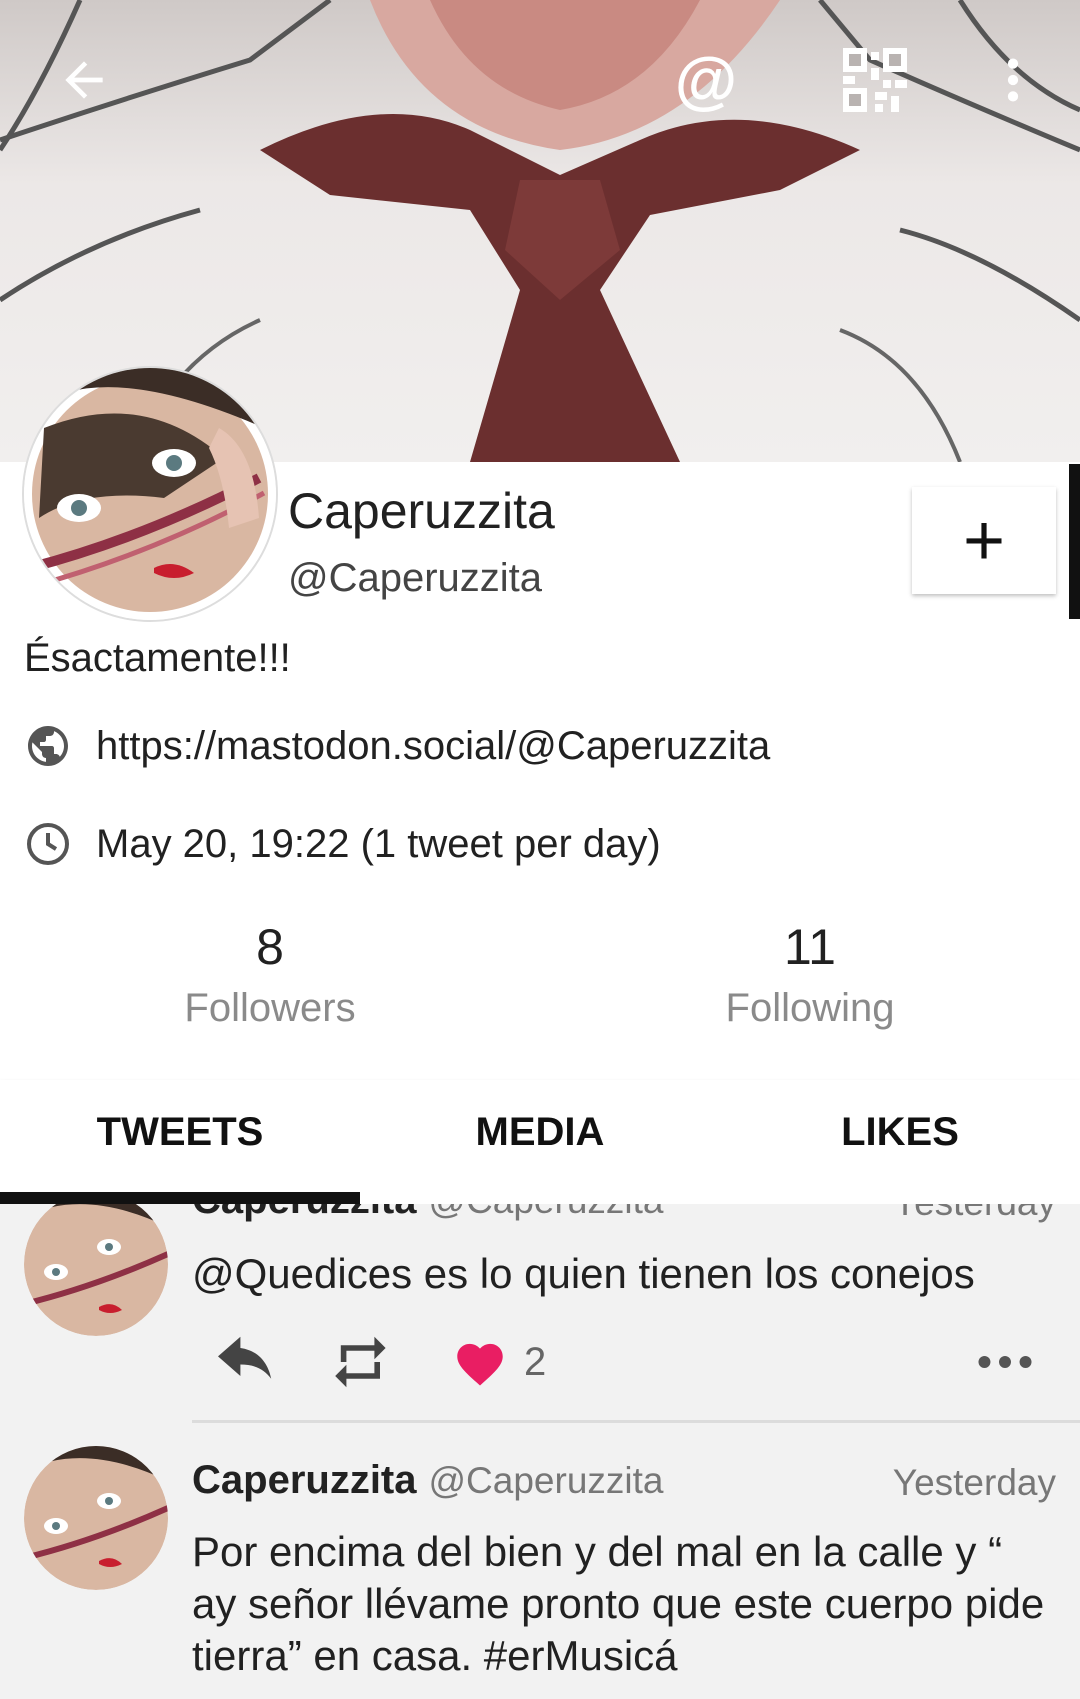 Image resolution: width=1080 pixels, height=1699 pixels. What do you see at coordinates (270, 1008) in the screenshot?
I see `followers-label: Followers` at bounding box center [270, 1008].